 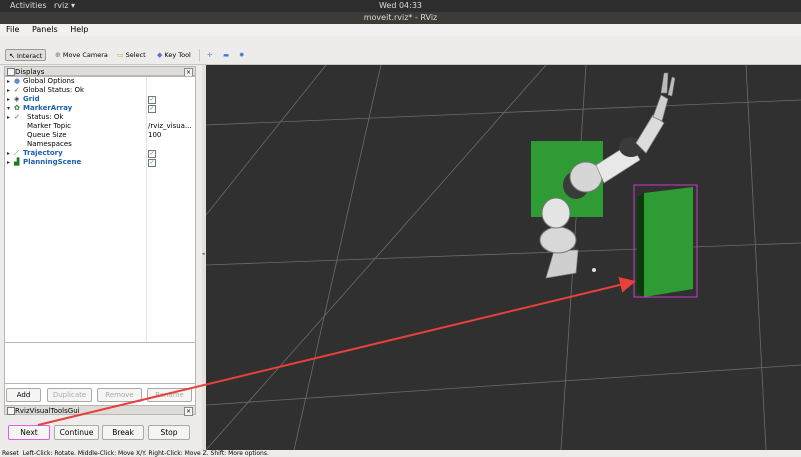 I want to click on reset-button: Reset, so click(x=10, y=453).